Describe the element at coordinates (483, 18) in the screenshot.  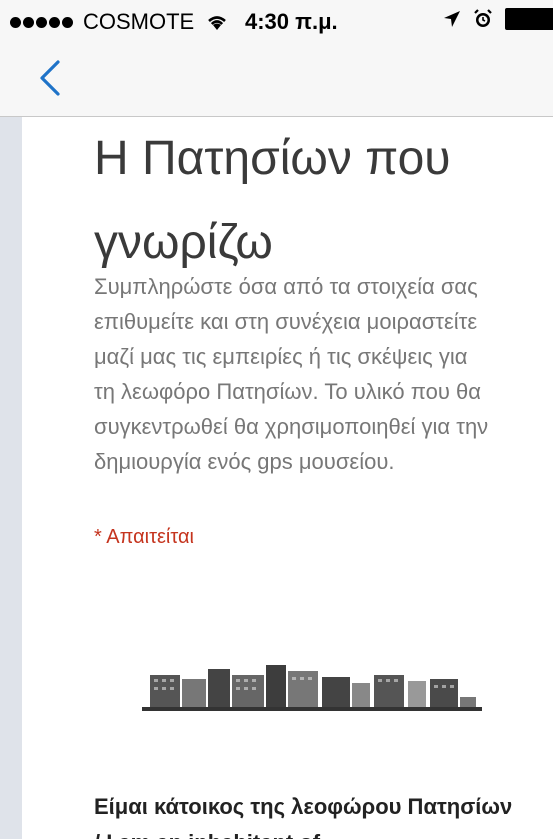
I see `alarm-clock-icon` at that location.